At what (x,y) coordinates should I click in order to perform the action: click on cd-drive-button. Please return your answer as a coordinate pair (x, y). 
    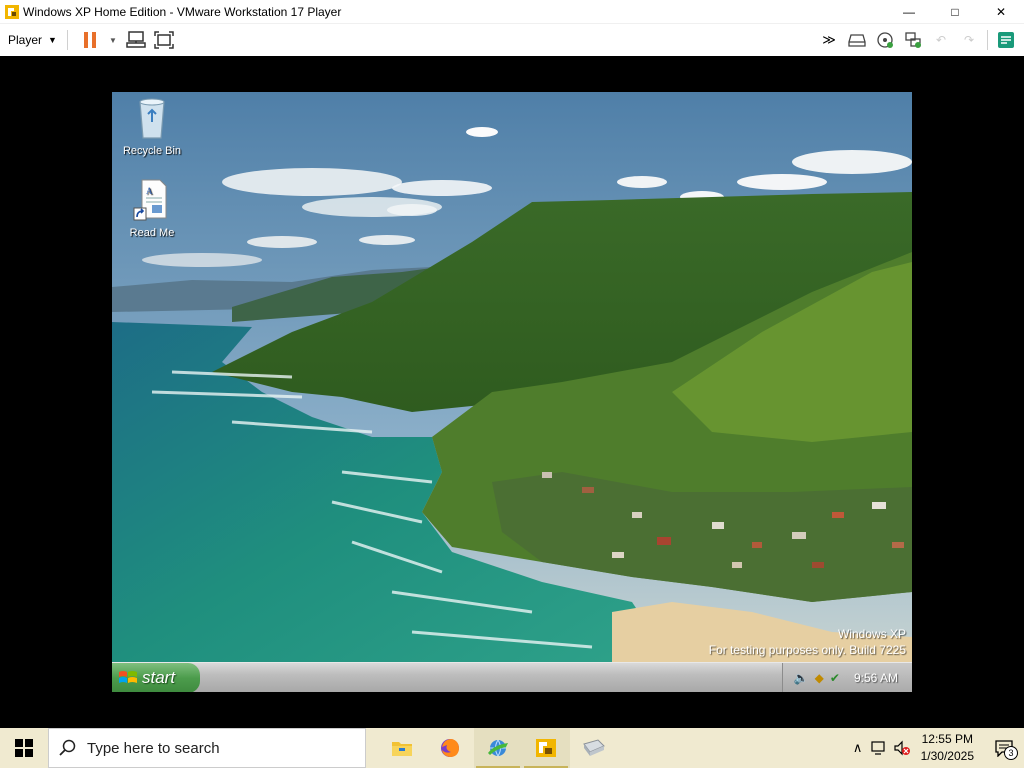
    Looking at the image, I should click on (885, 40).